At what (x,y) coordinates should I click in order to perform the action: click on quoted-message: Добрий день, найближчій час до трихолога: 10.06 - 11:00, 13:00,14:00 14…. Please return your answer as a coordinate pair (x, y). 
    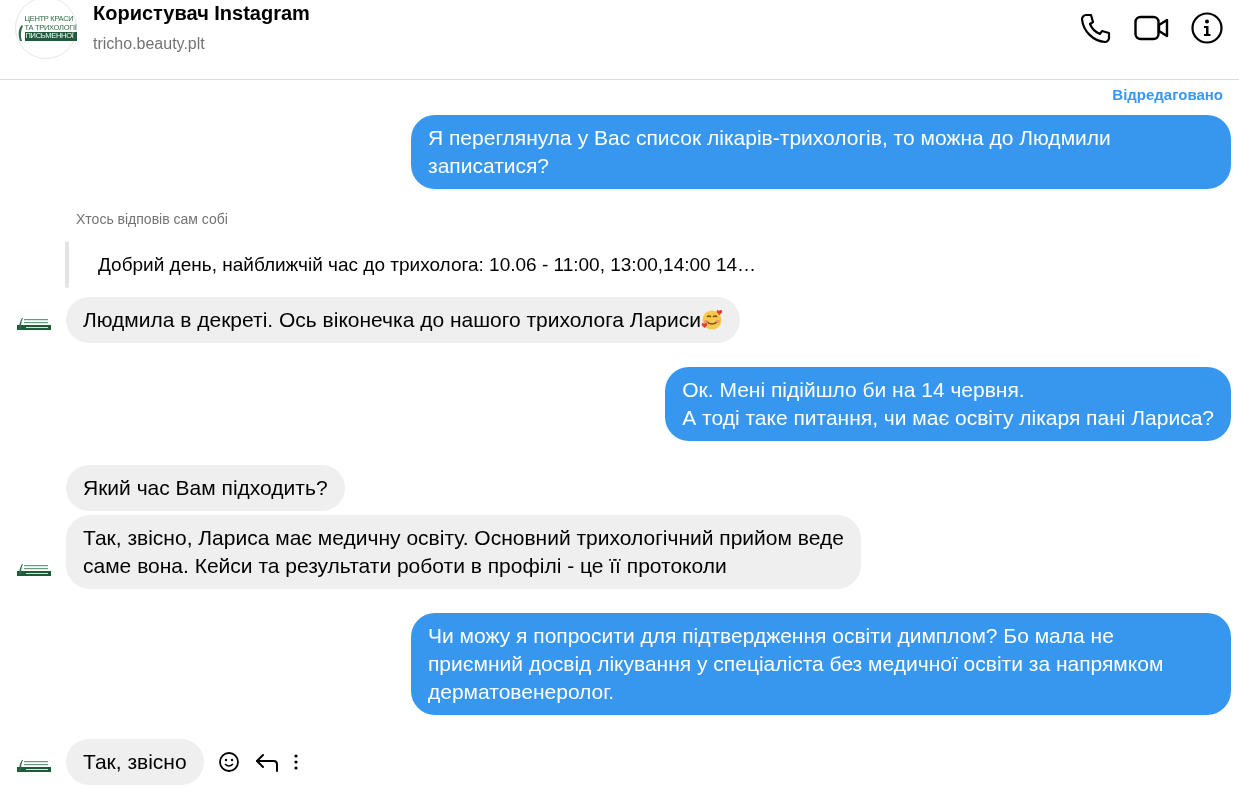
    Looking at the image, I should click on (427, 265).